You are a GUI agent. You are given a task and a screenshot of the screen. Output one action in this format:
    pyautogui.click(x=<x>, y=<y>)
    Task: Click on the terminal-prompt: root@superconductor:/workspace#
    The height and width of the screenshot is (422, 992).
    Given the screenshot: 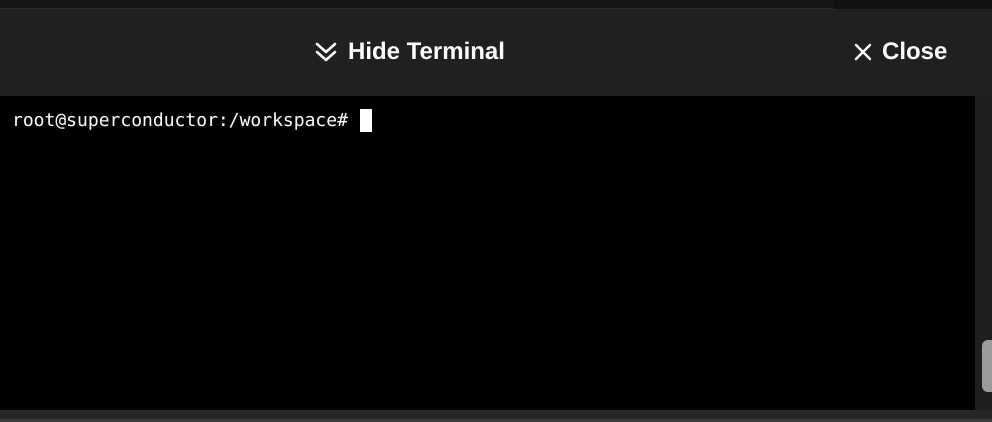 What is the action you would take?
    pyautogui.click(x=180, y=120)
    